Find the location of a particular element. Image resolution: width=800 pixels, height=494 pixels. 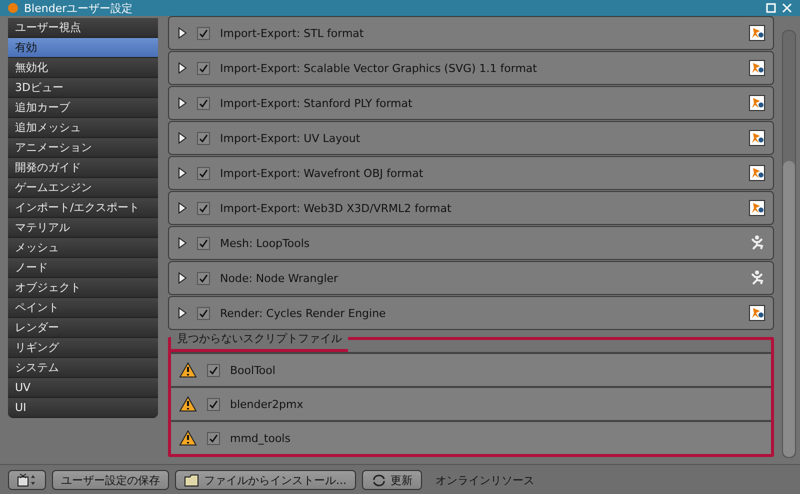

sidebar-item: 有効 is located at coordinates (83, 48).